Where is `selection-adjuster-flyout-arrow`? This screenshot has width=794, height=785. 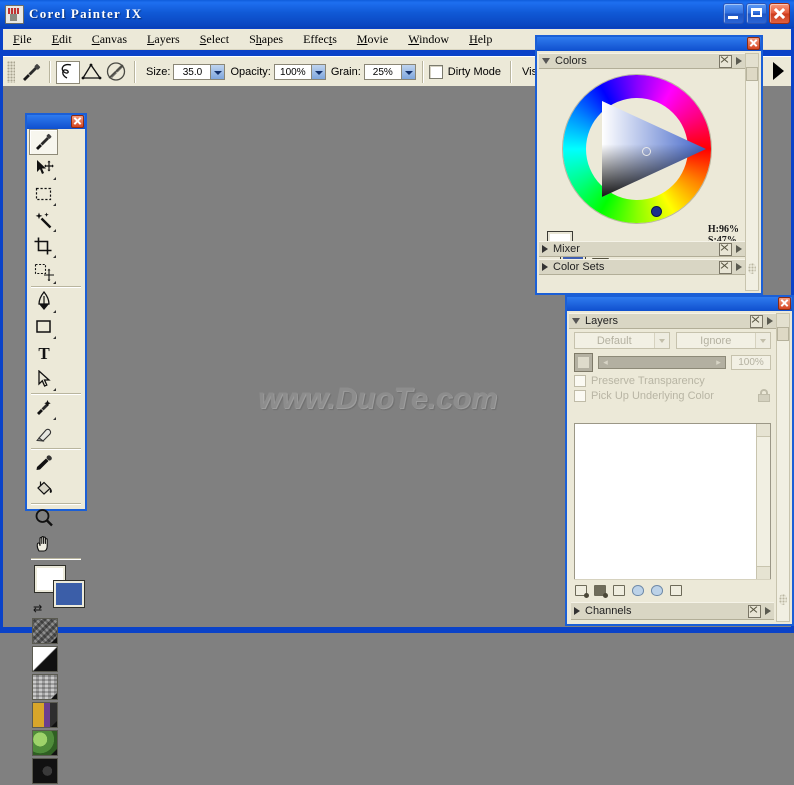 selection-adjuster-flyout-arrow is located at coordinates (53, 282).